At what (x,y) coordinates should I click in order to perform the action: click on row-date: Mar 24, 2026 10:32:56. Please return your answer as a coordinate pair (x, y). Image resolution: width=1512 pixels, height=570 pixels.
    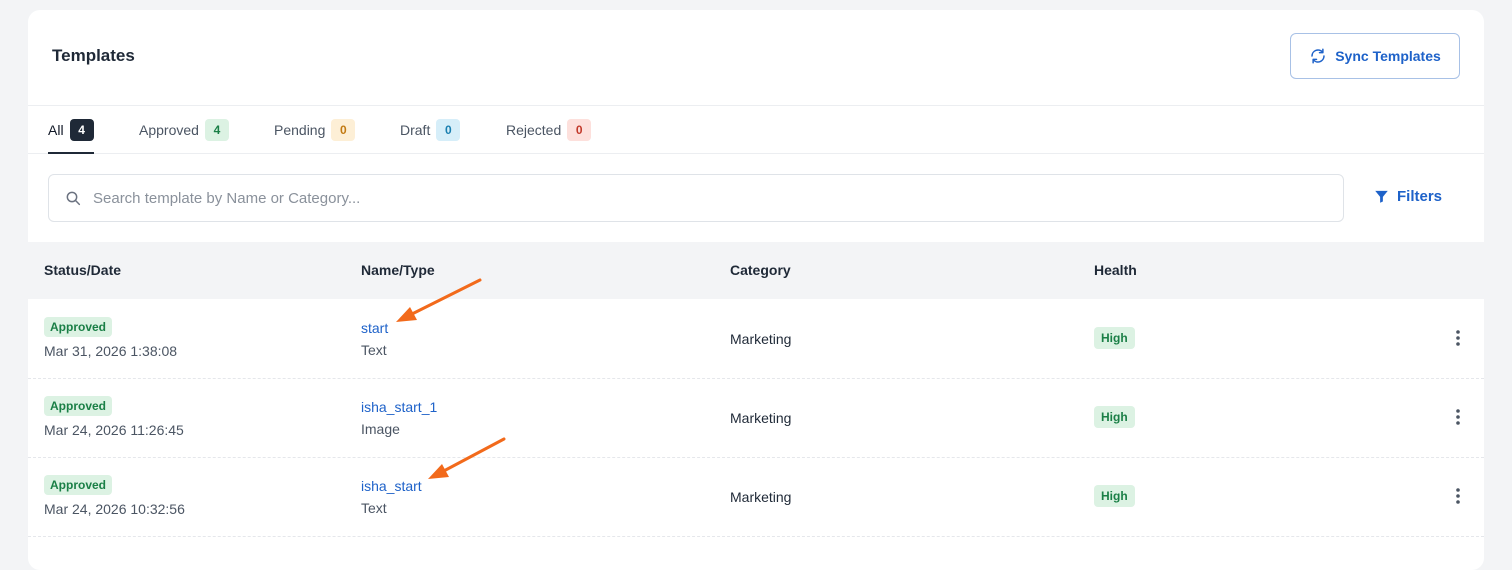
    Looking at the image, I should click on (114, 509).